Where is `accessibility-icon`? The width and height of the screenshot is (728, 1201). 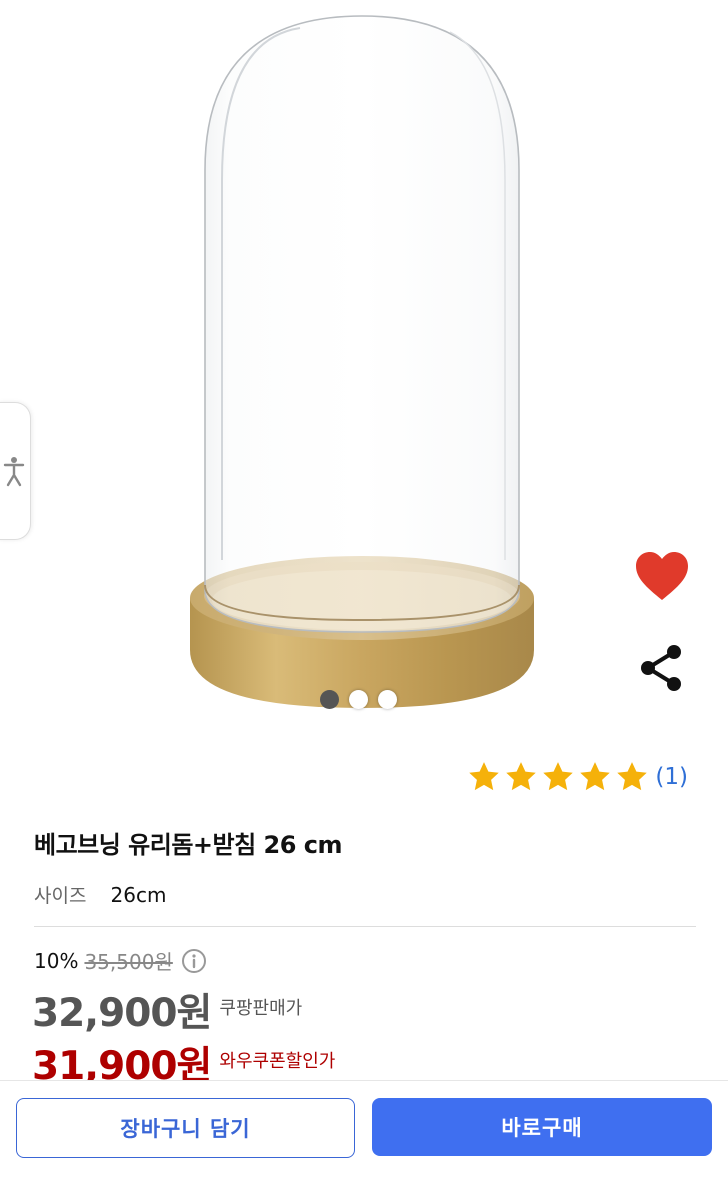
accessibility-icon is located at coordinates (14, 472).